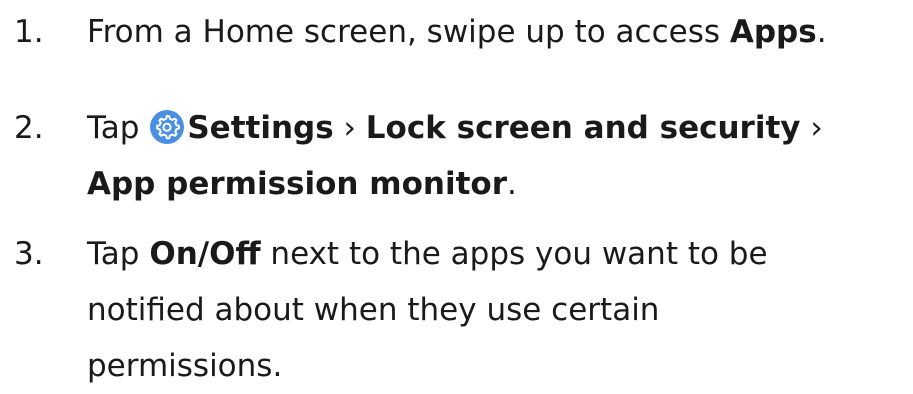  I want to click on step-line: App permission monitor., so click(497, 184).